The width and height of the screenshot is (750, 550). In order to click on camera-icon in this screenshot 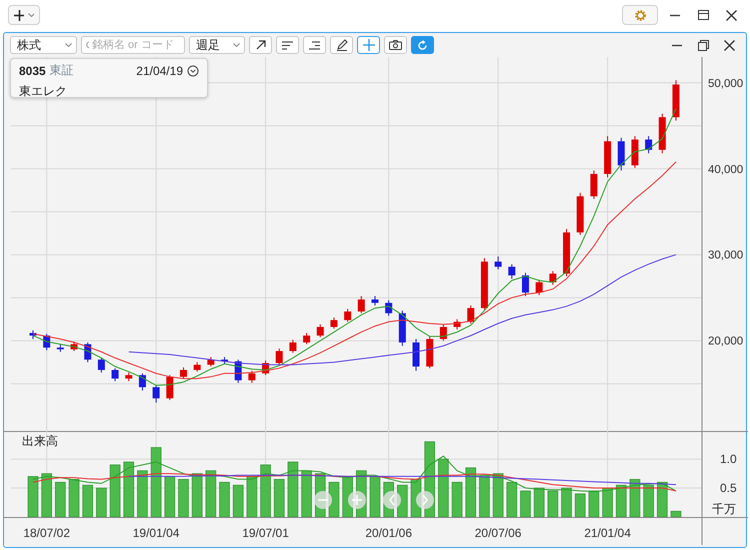, I will do `click(395, 45)`.